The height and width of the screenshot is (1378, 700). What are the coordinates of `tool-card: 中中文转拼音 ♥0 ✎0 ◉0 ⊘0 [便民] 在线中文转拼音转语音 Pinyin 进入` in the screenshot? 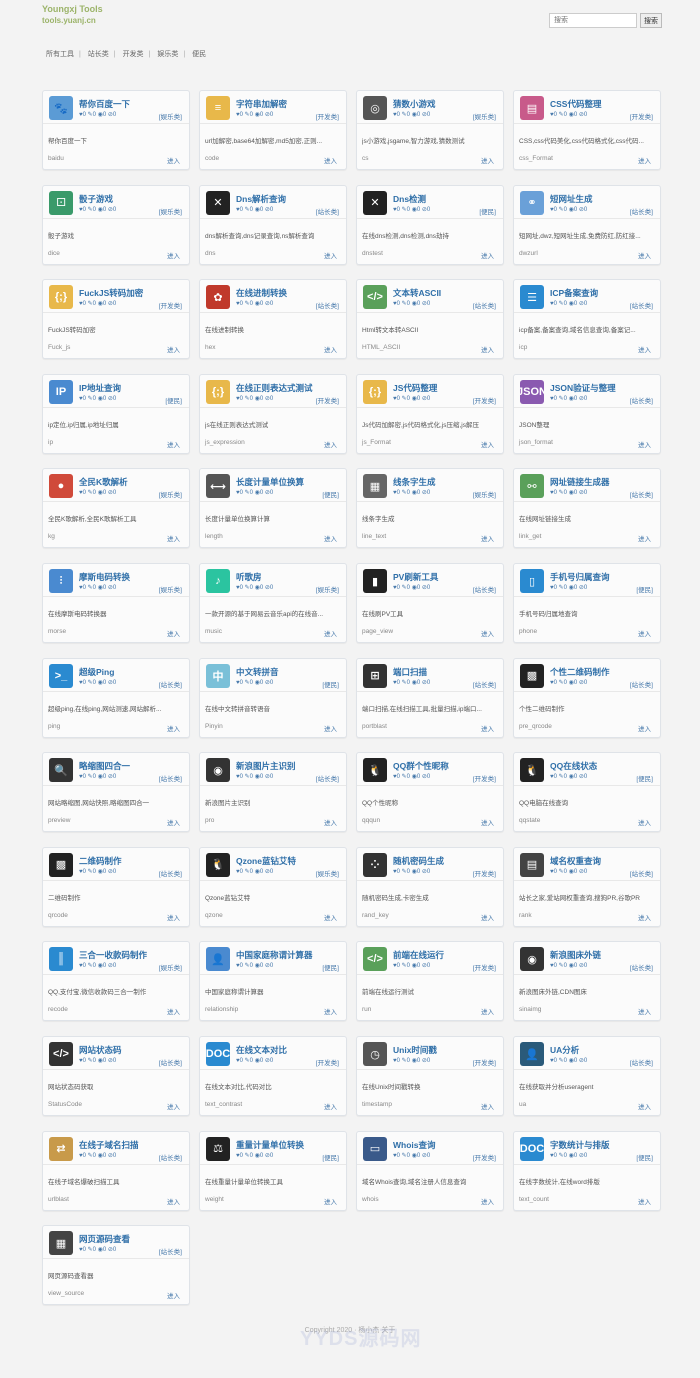 It's located at (273, 697).